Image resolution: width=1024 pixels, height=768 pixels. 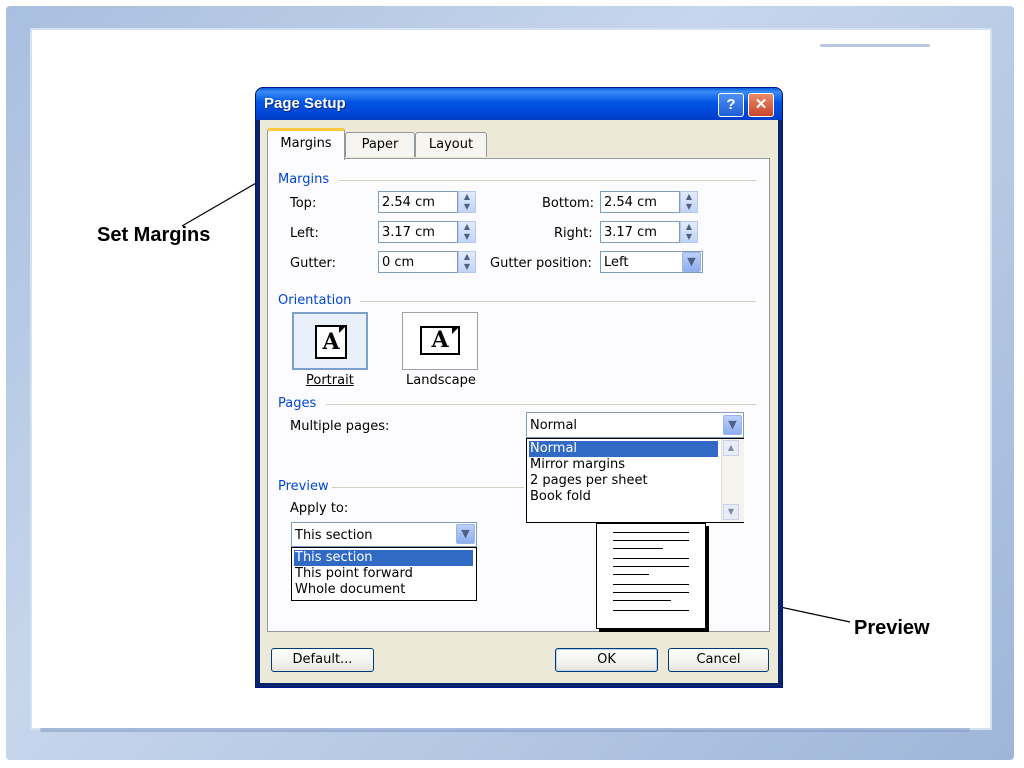 I want to click on option-book-fold: Book fold, so click(x=623, y=497).